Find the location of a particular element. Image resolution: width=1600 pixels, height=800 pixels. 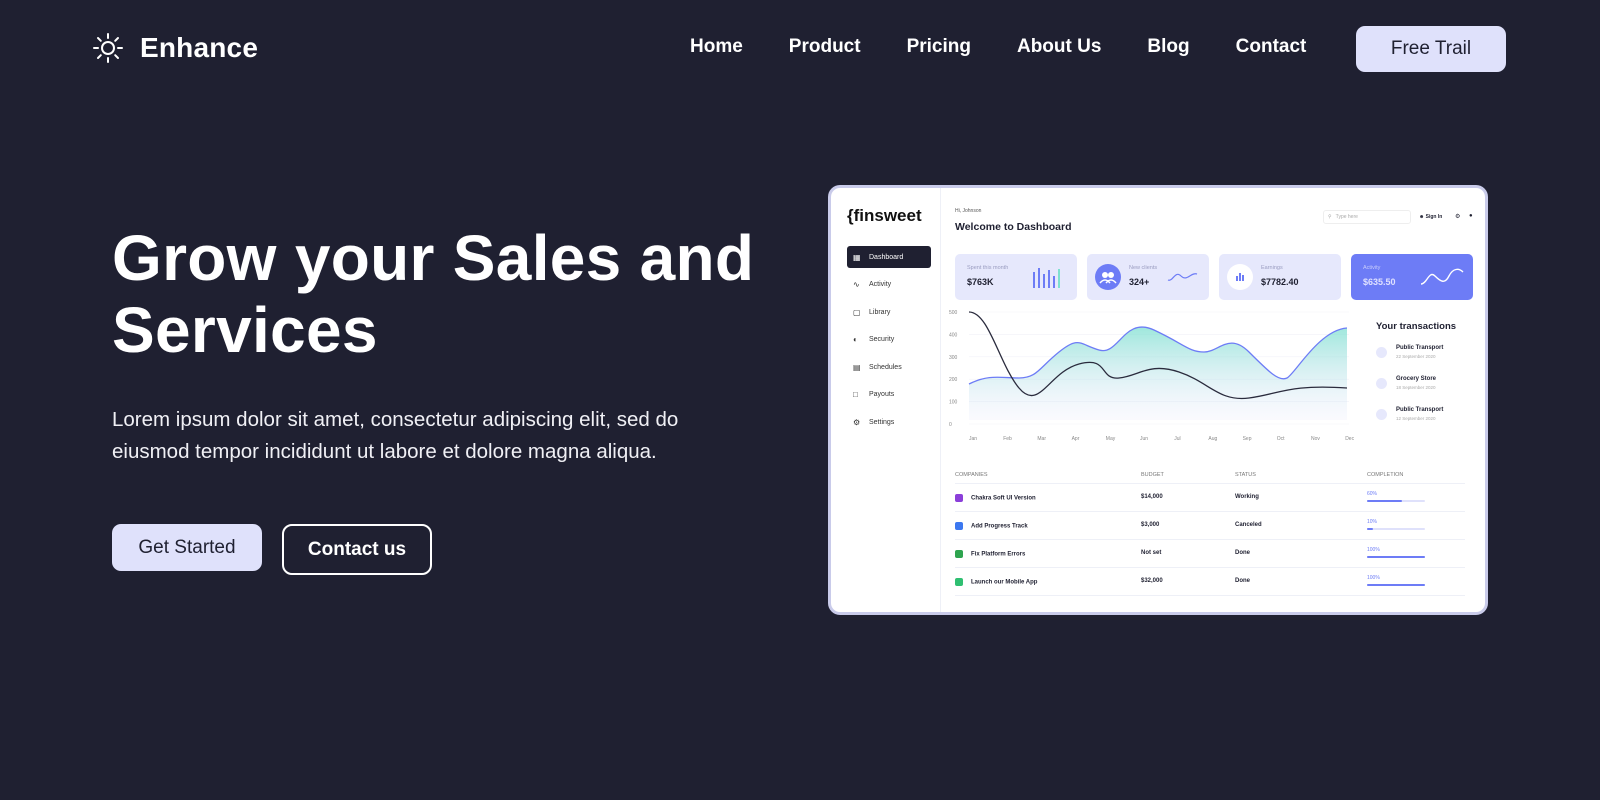

sidebar-item-schedules: ▤ Schedules is located at coordinates (889, 367).